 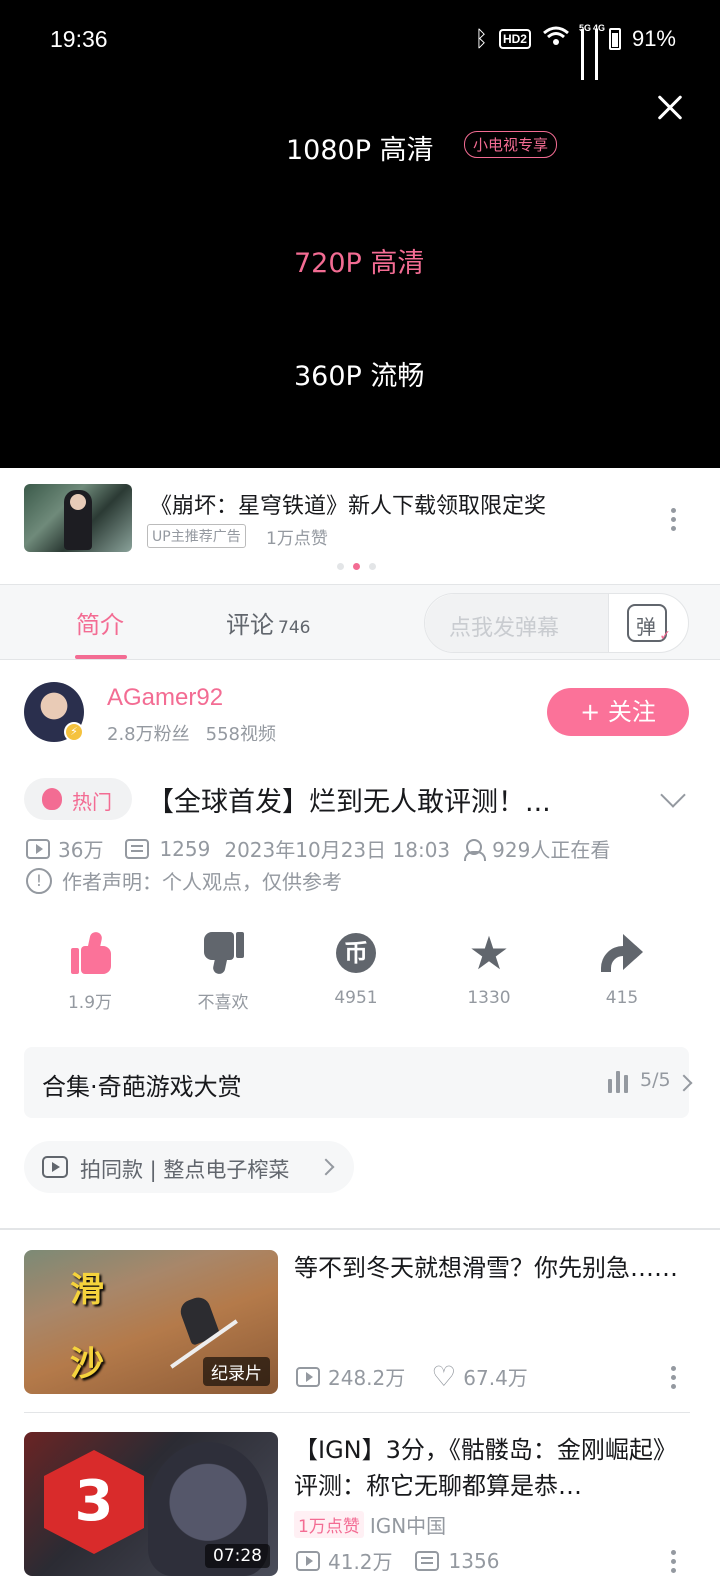 What do you see at coordinates (39, 880) in the screenshot?
I see `info-icon: !` at bounding box center [39, 880].